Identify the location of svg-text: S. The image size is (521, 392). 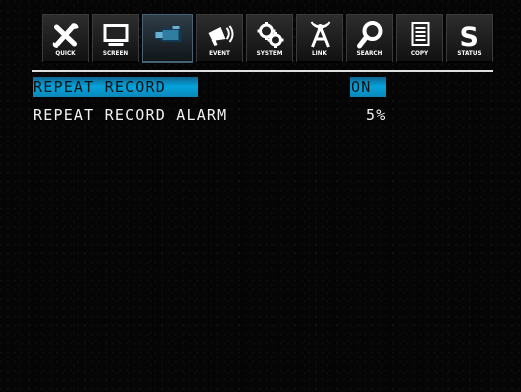
(468, 35).